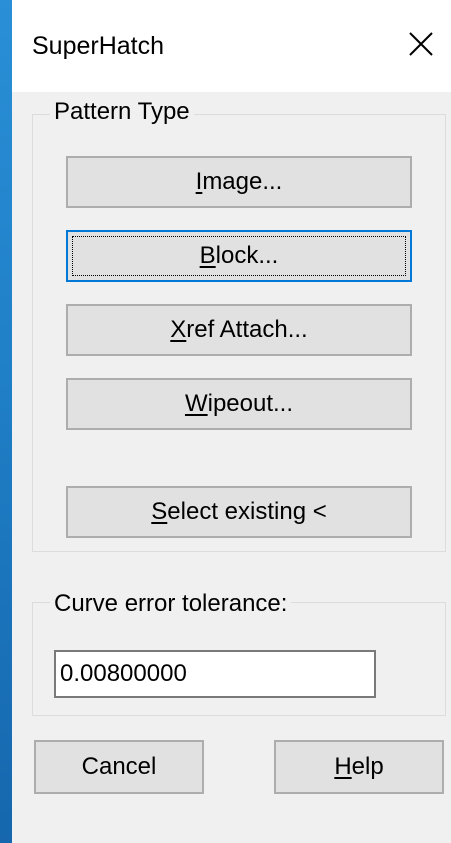 This screenshot has width=451, height=843. I want to click on select-existing-button-label: Select existing <, so click(239, 511).